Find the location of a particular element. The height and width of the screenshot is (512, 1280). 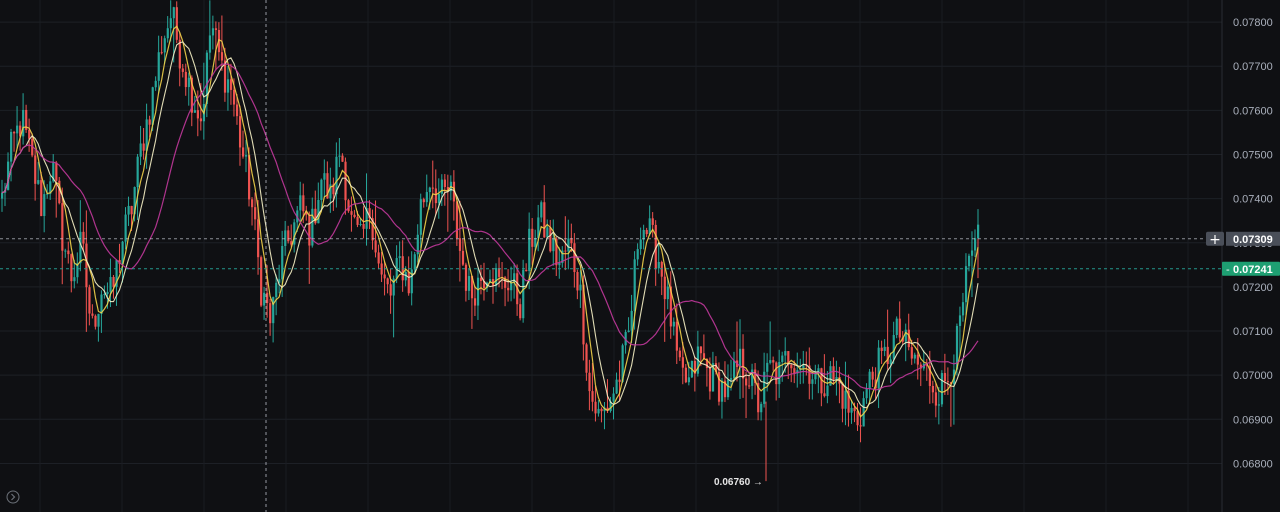

session-low-label: 0.06760 → is located at coordinates (738, 482).